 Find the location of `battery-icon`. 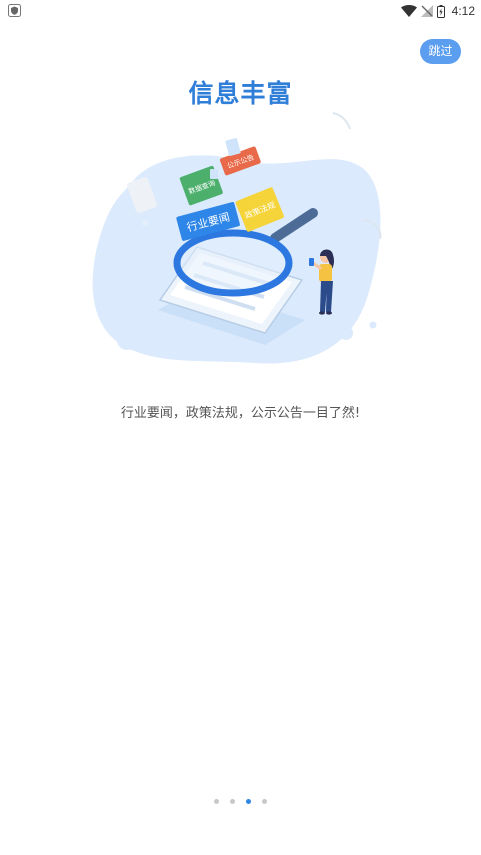

battery-icon is located at coordinates (440, 11).